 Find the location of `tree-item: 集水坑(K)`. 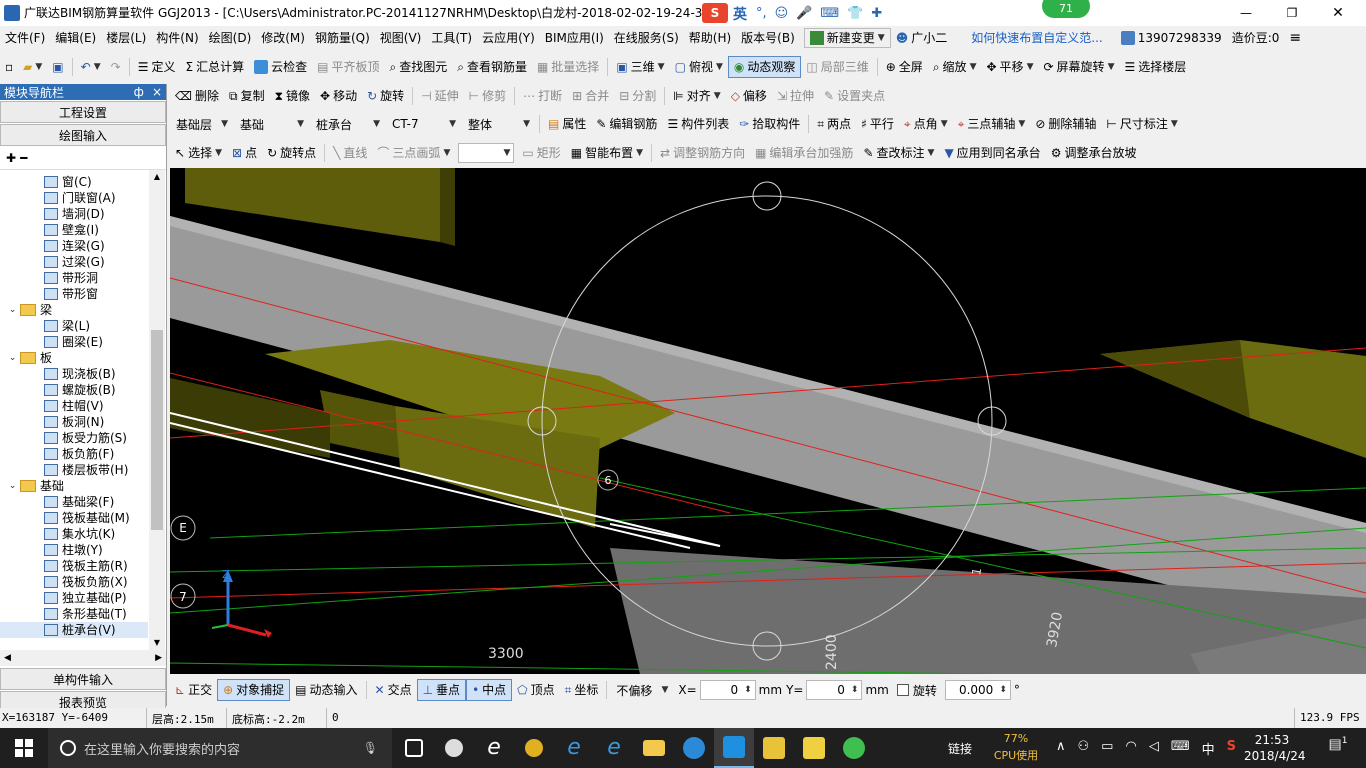

tree-item: 集水坑(K) is located at coordinates (74, 534).